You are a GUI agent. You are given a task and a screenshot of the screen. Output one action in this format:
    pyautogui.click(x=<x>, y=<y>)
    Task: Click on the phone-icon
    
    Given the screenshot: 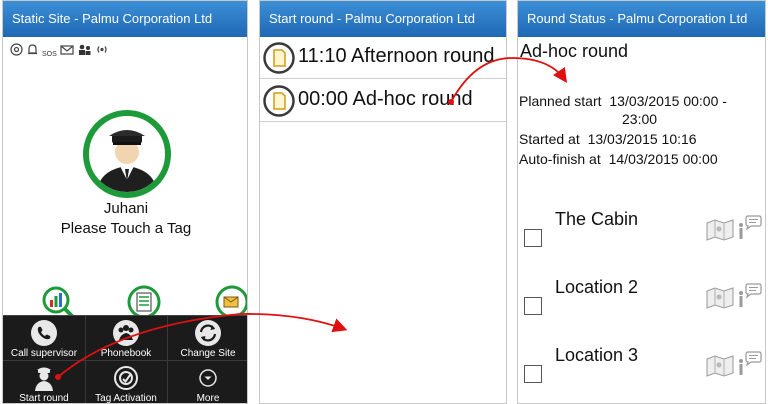 What is the action you would take?
    pyautogui.click(x=44, y=333)
    